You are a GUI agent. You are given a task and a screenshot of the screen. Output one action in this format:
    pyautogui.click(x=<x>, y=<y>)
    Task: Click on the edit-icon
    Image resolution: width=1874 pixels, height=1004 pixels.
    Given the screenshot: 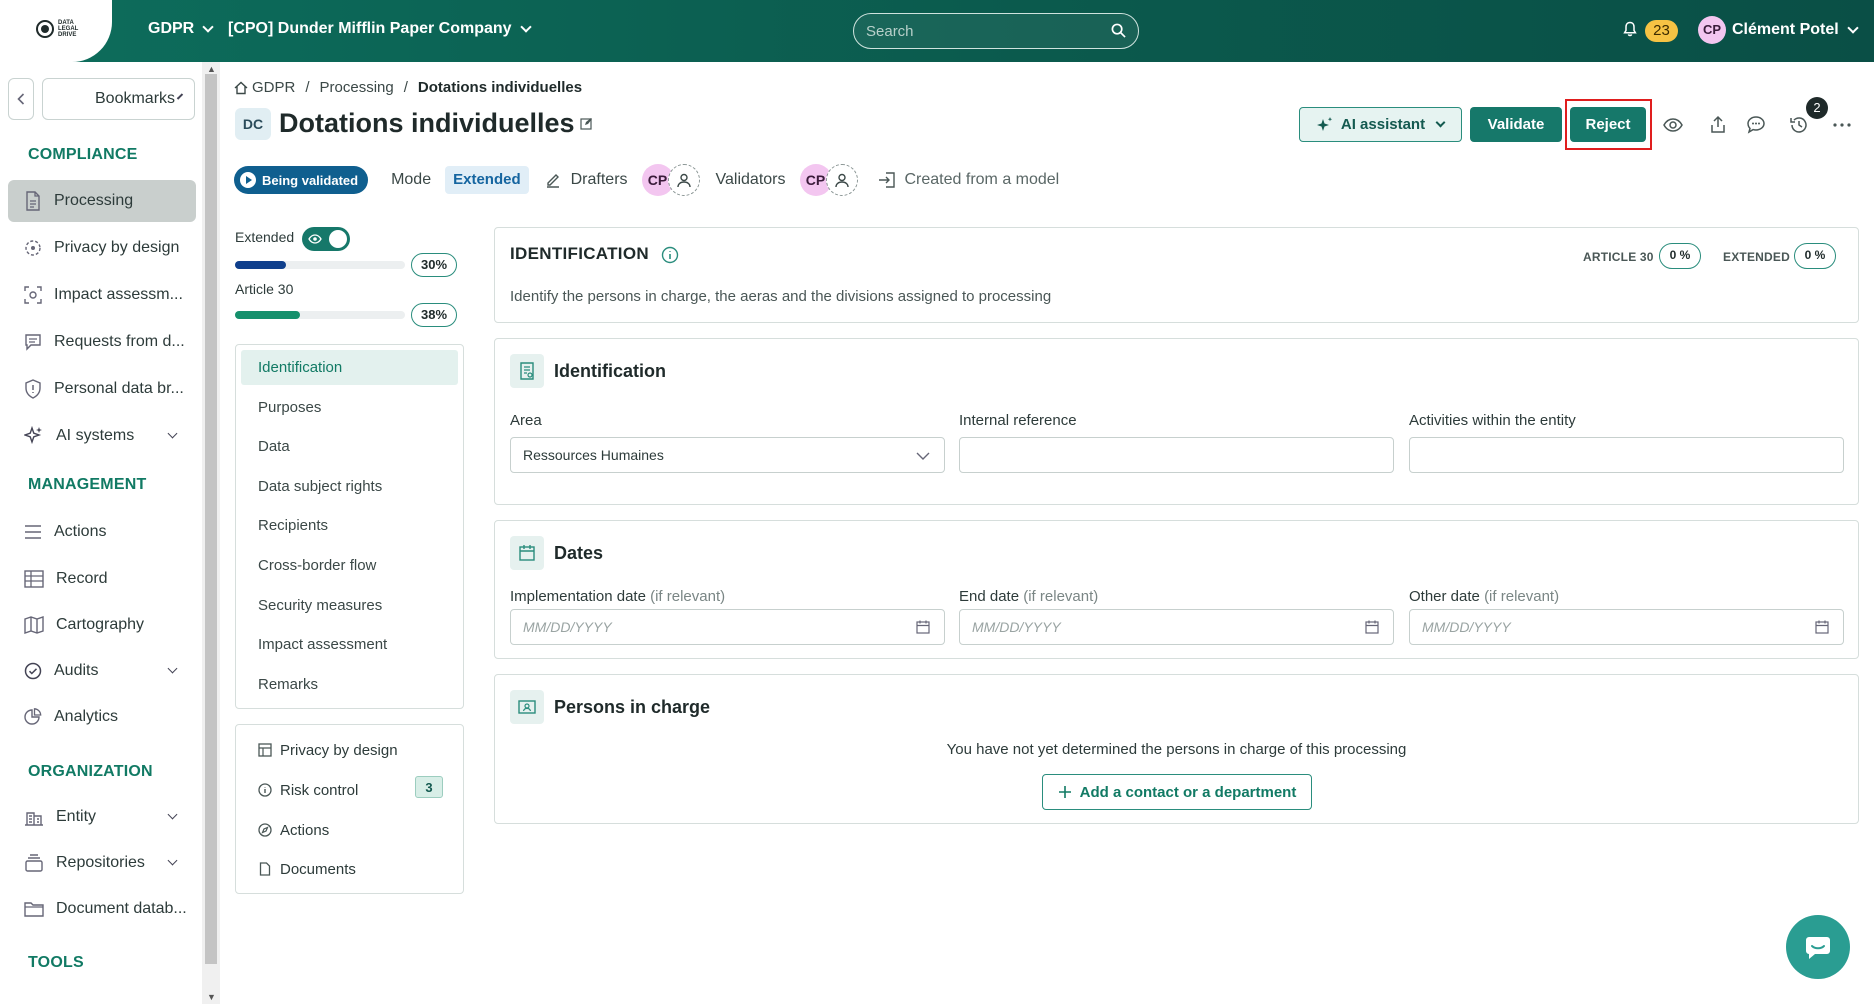 What is the action you would take?
    pyautogui.click(x=586, y=123)
    